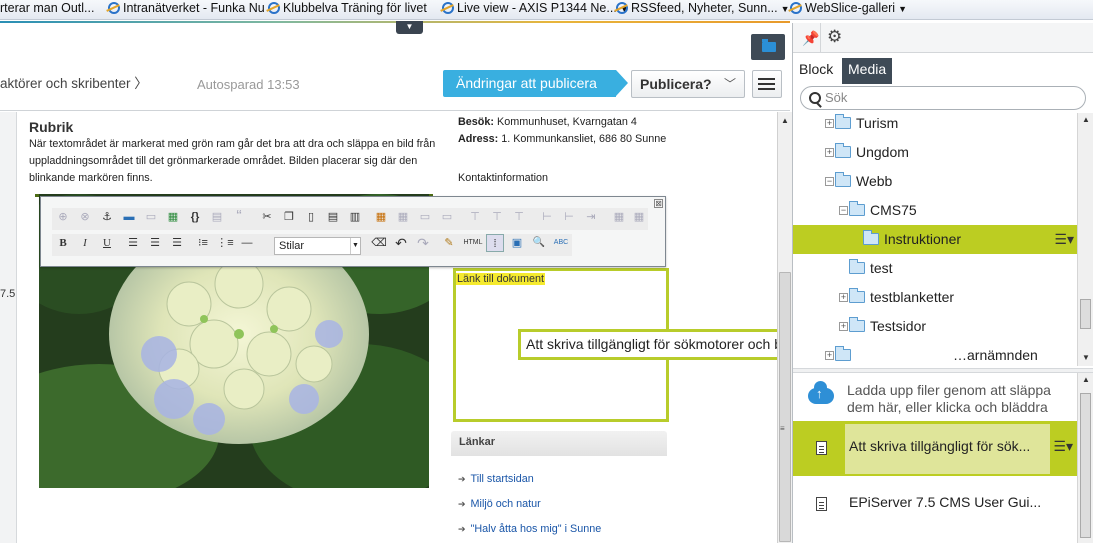 This screenshot has height=543, width=1093. What do you see at coordinates (177, 243) in the screenshot?
I see `align-right-icon: ☰` at bounding box center [177, 243].